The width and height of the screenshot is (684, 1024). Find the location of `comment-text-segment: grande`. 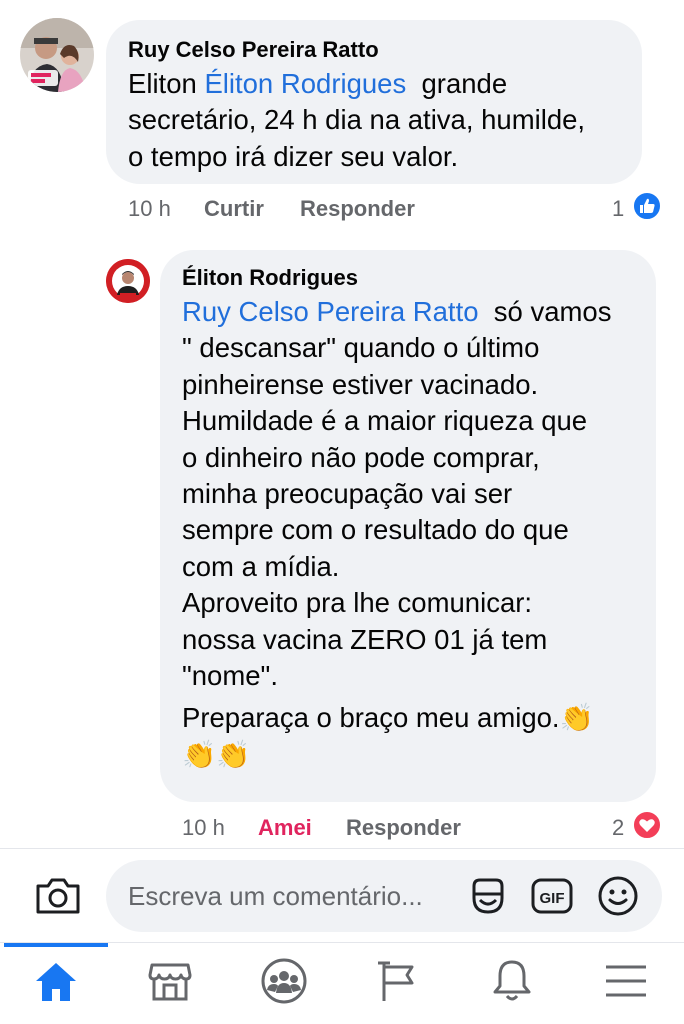

comment-text-segment: grande is located at coordinates (457, 83).